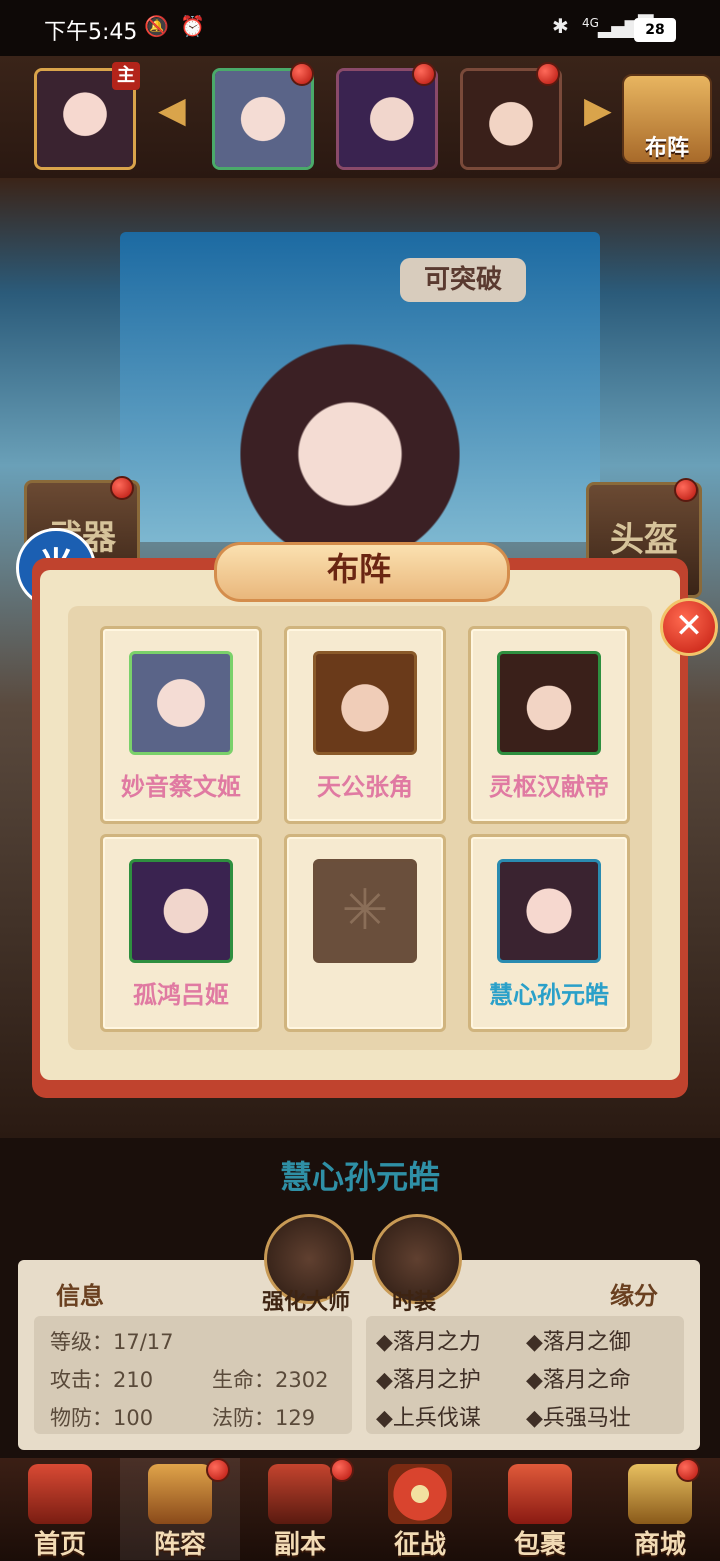 This screenshot has width=720, height=1561. Describe the element at coordinates (91, 32) in the screenshot. I see `status-time: 下午5:45` at that location.